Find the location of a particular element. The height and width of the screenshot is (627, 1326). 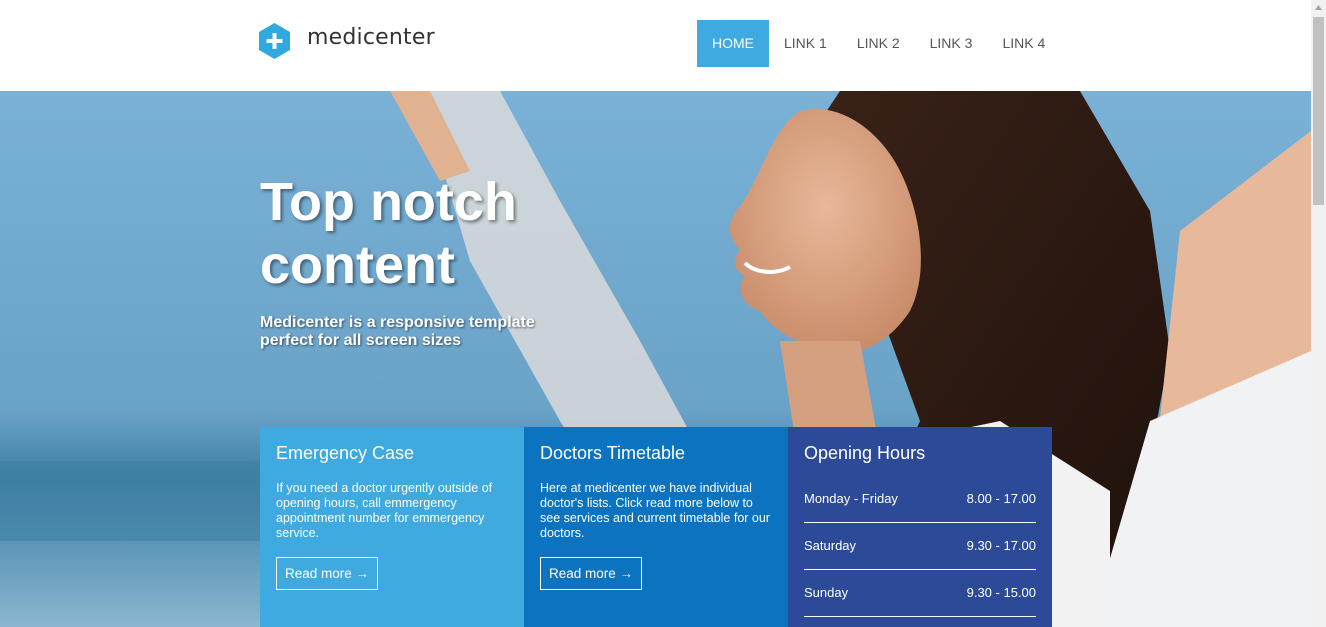

scrollbar-thumb is located at coordinates (1318, 111).